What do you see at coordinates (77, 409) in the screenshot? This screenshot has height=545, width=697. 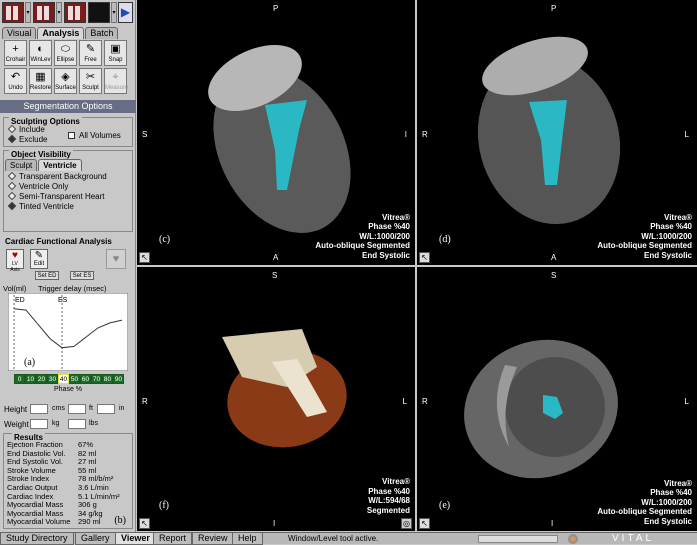 I see `height-ft-input` at bounding box center [77, 409].